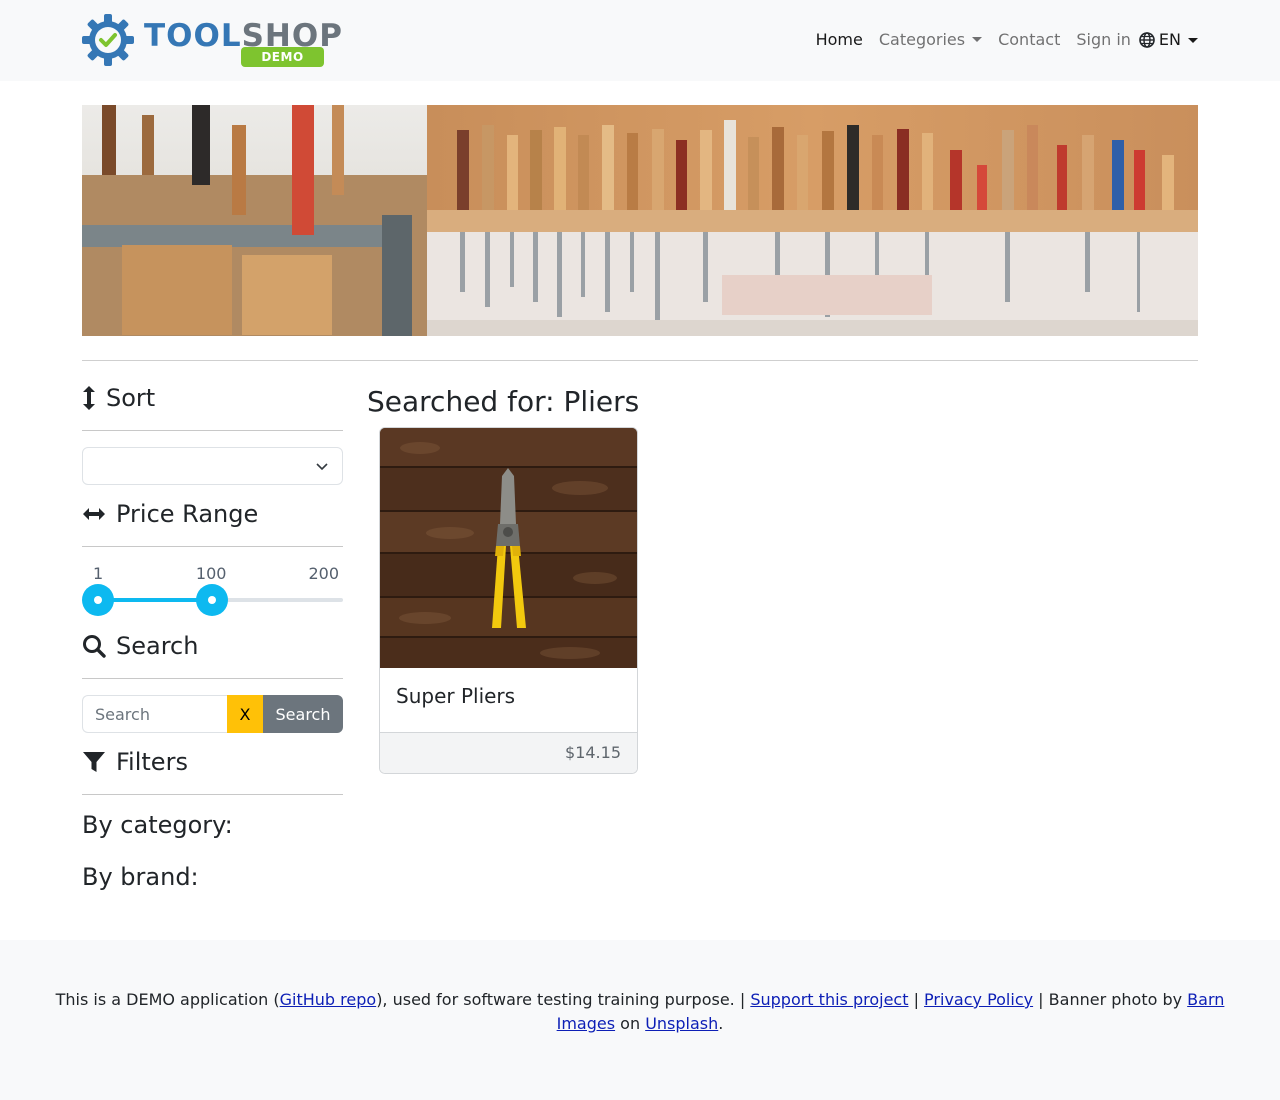  What do you see at coordinates (94, 514) in the screenshot?
I see `arrows-horizontal-icon` at bounding box center [94, 514].